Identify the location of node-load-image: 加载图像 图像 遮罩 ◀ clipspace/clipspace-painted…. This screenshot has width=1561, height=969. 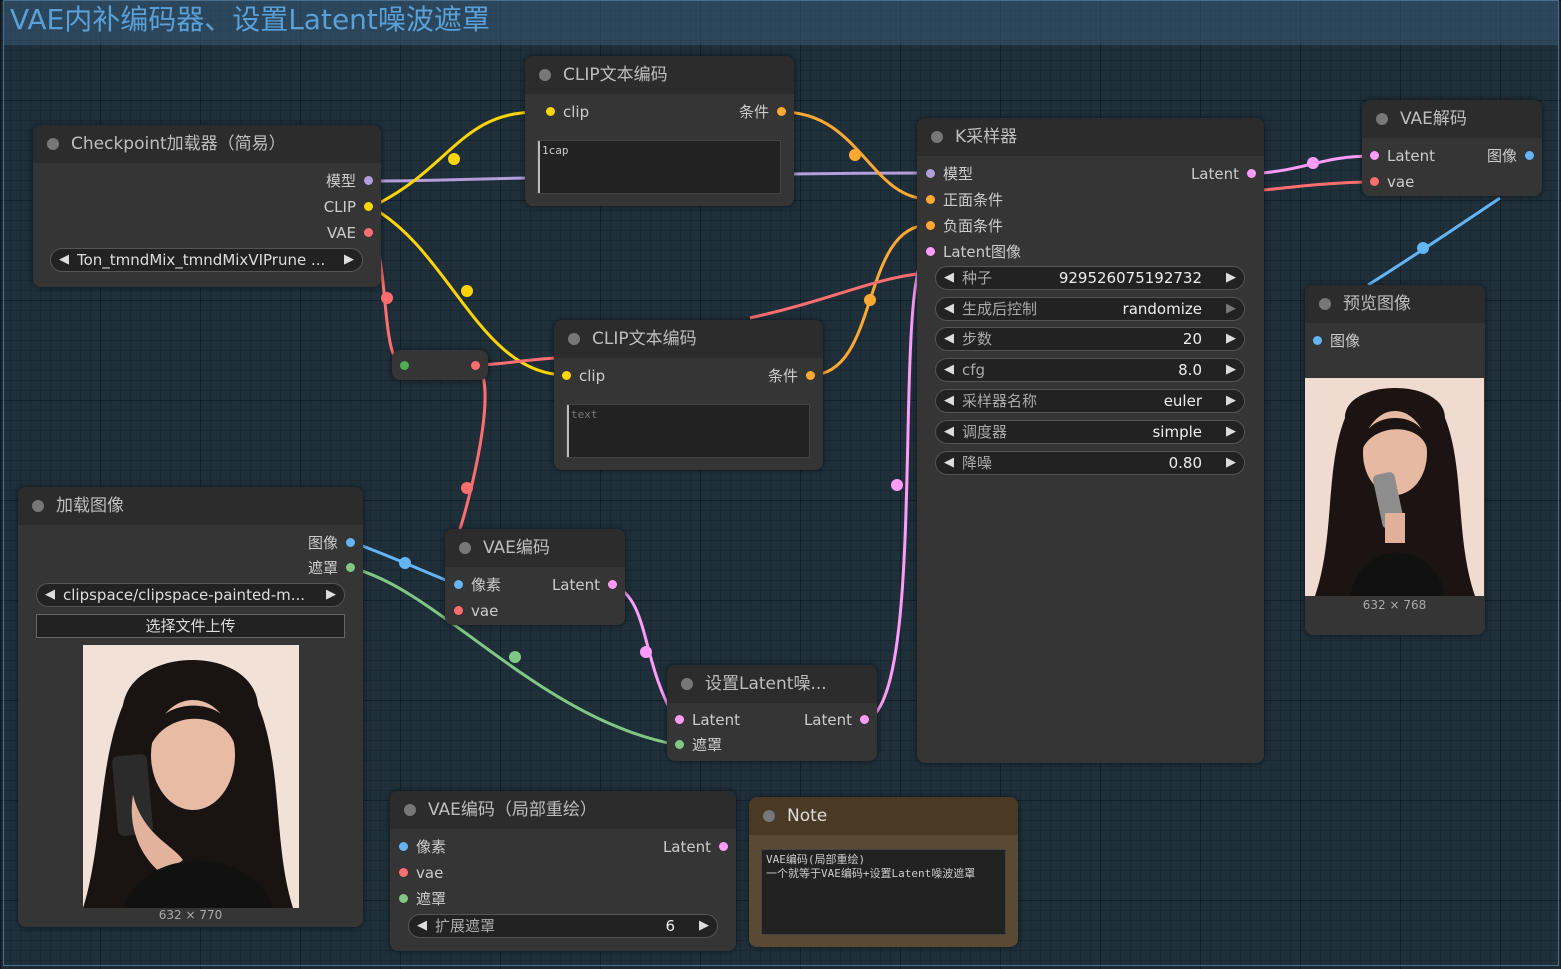
(190, 707).